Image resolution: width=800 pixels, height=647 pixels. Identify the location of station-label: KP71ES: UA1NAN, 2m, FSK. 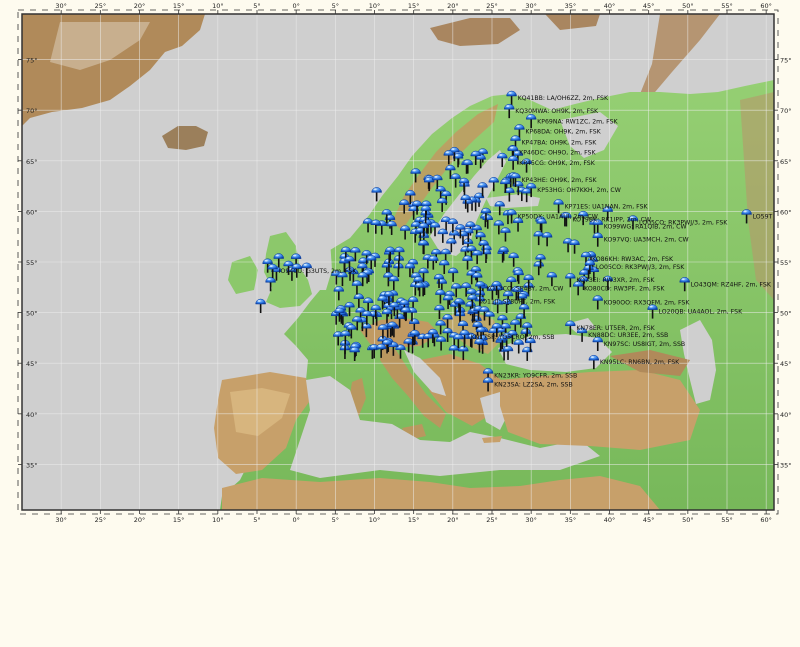
(607, 206).